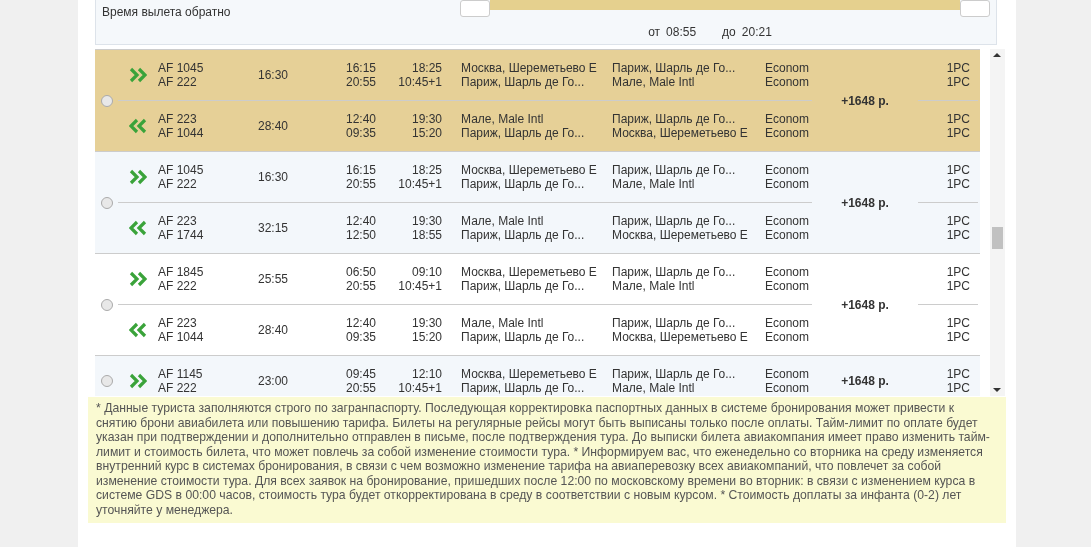 The width and height of the screenshot is (1091, 547). What do you see at coordinates (138, 228) in the screenshot?
I see `double-chevron-left-icon` at bounding box center [138, 228].